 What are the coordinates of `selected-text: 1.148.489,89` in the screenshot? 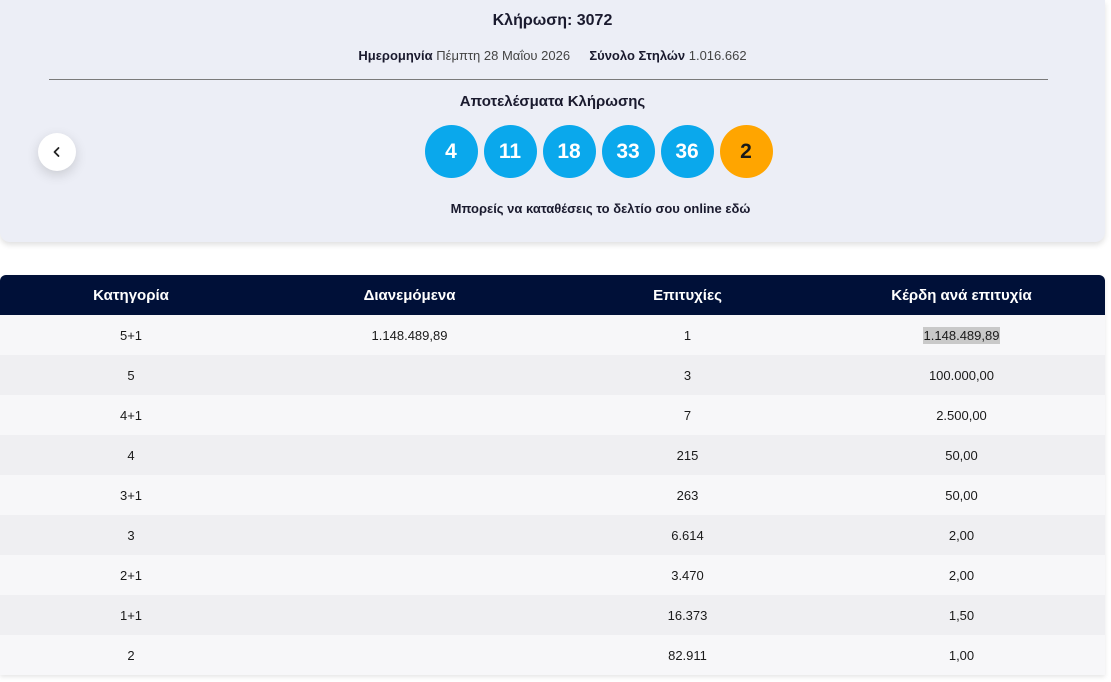 It's located at (961, 335).